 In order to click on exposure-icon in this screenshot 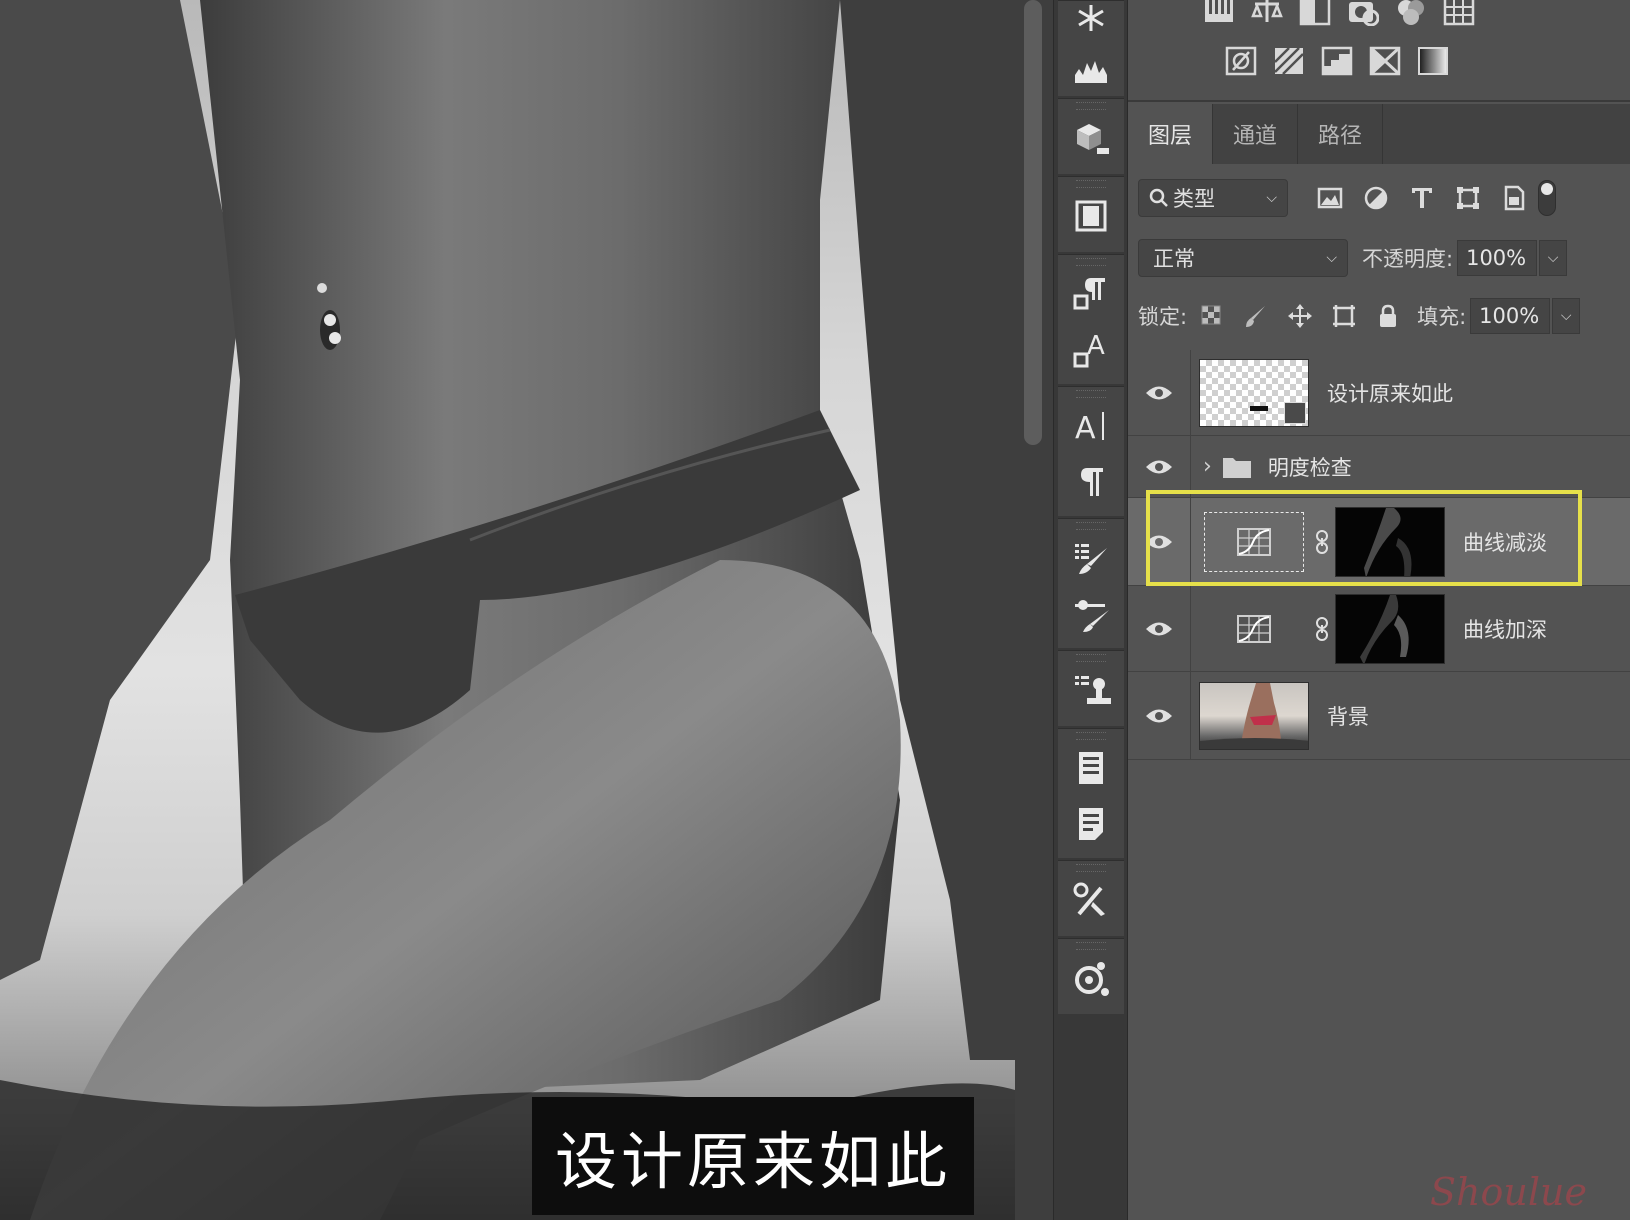, I will do `click(1363, 14)`.